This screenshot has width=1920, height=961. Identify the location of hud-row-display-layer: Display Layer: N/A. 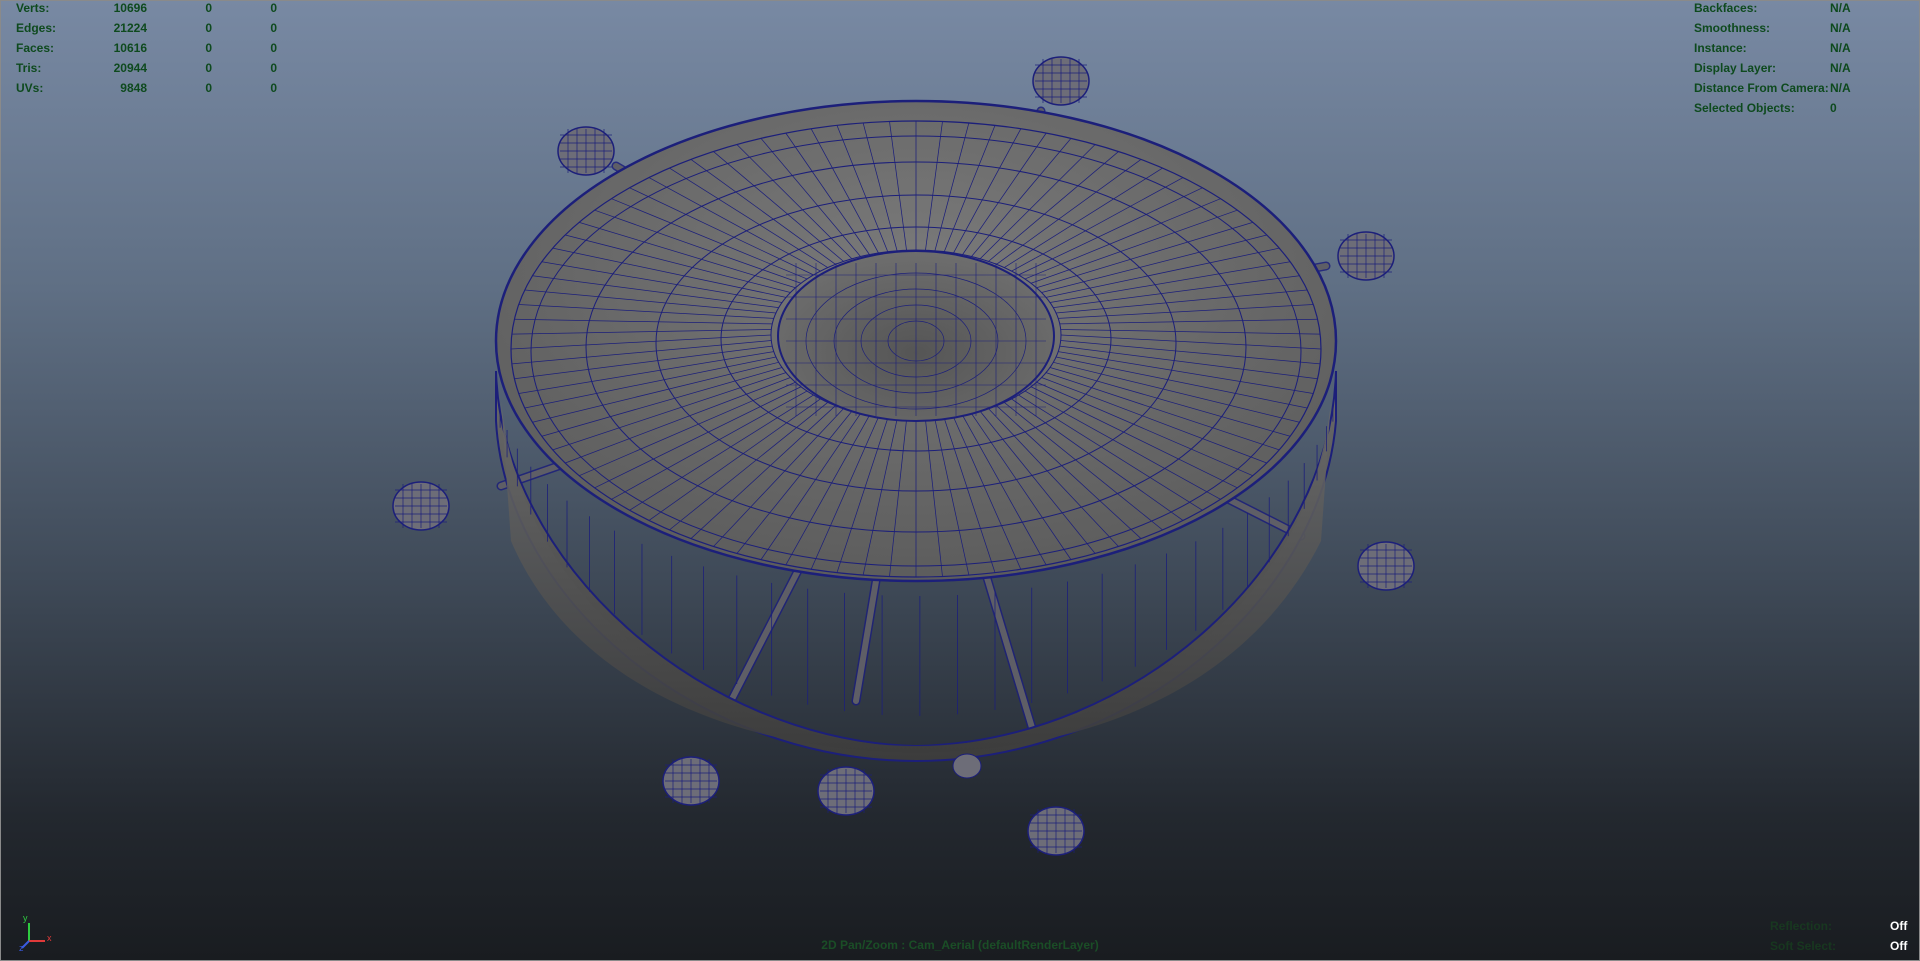
(1772, 68).